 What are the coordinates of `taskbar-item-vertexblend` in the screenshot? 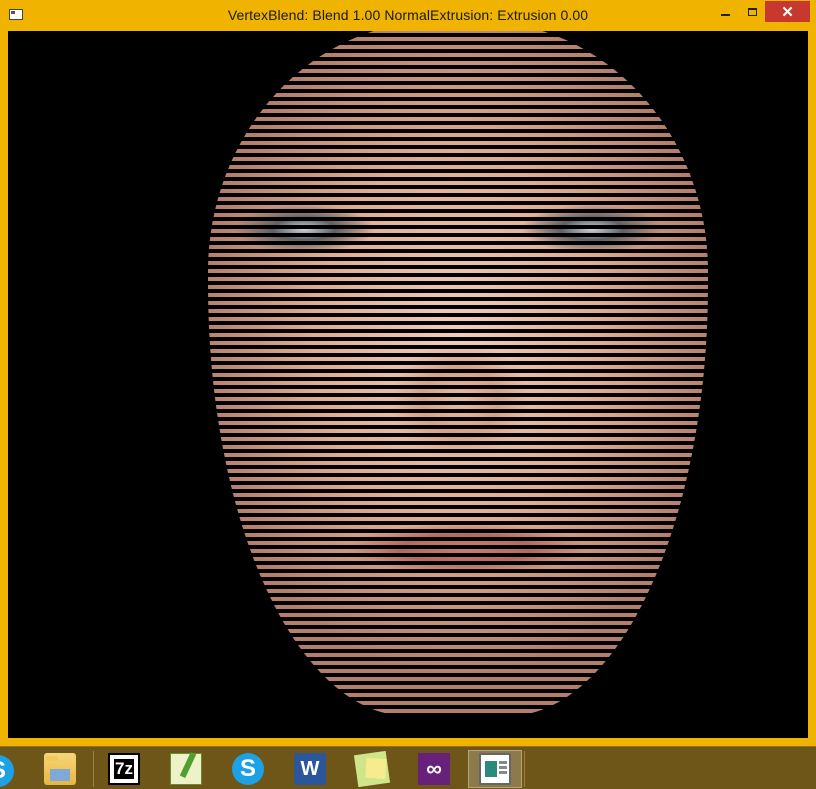 It's located at (495, 769).